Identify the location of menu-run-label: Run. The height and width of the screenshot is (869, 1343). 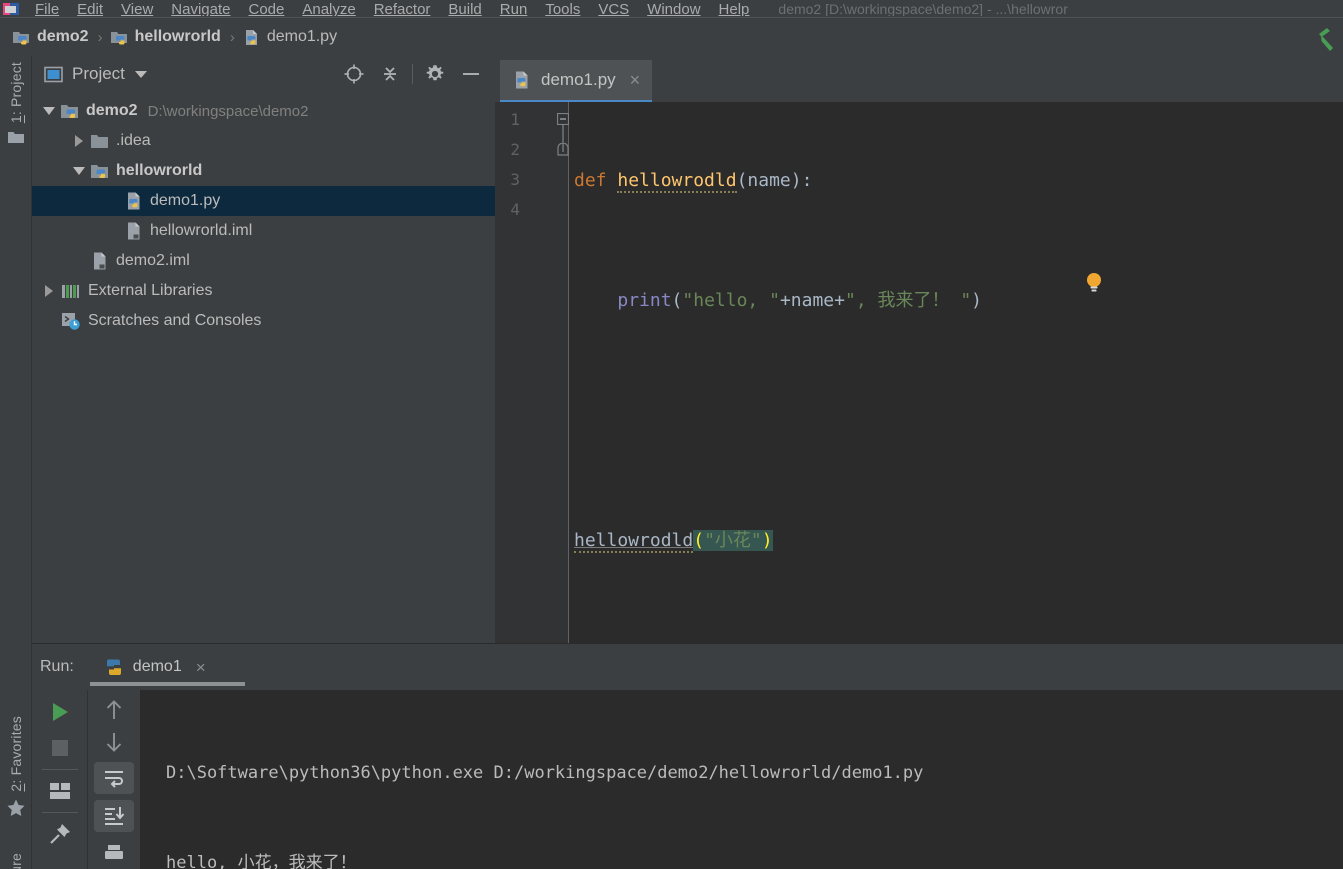
(513, 8).